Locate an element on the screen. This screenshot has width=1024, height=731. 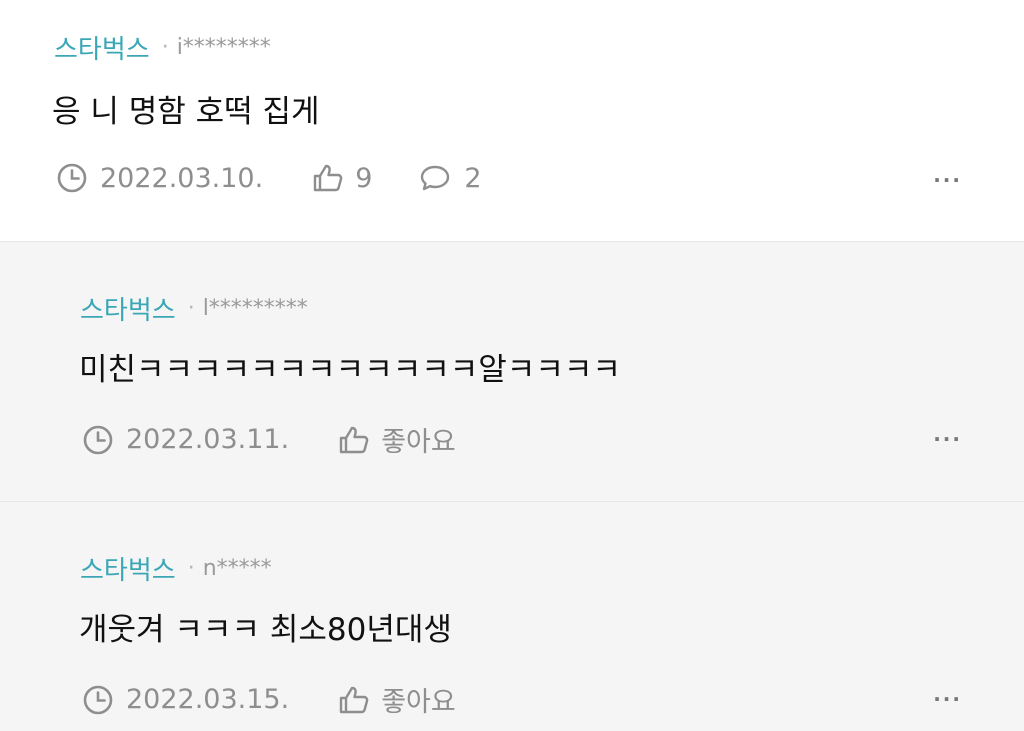
reply-count: 2 is located at coordinates (473, 178).